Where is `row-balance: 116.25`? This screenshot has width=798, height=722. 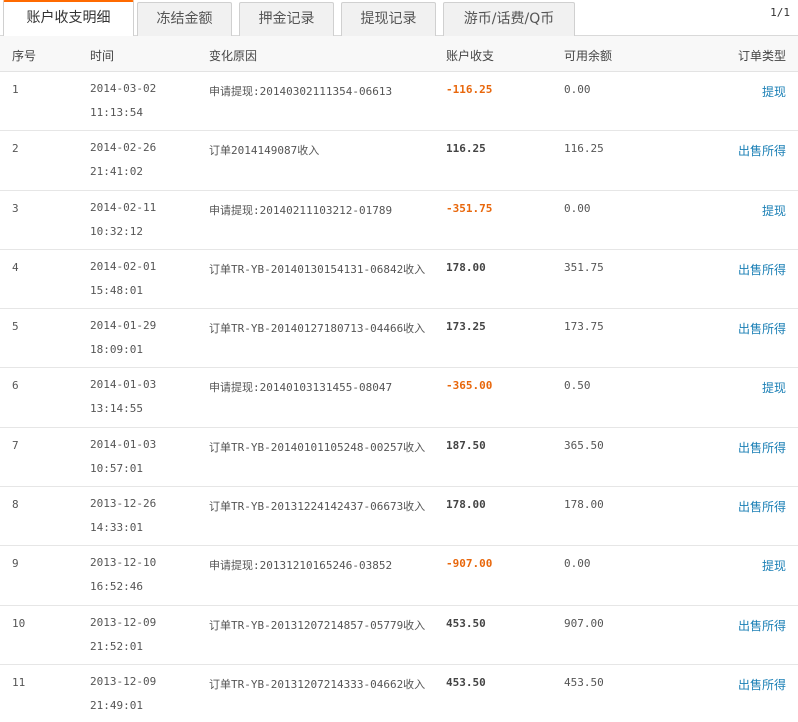 row-balance: 116.25 is located at coordinates (584, 149).